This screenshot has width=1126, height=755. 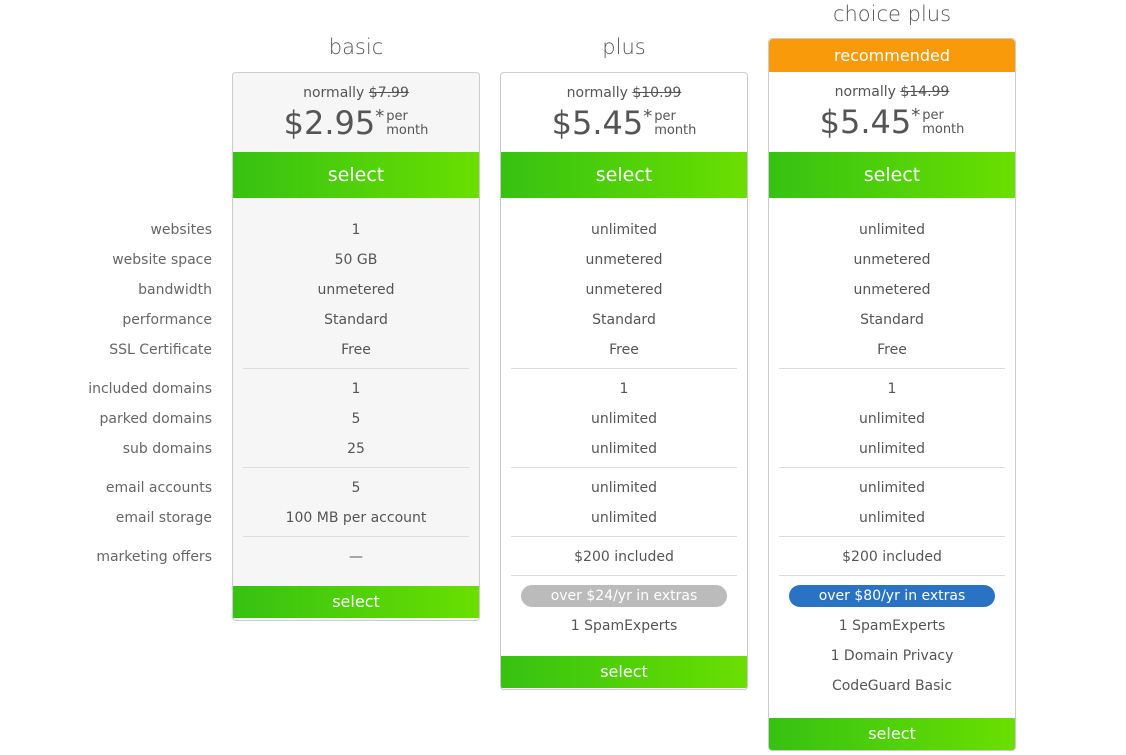 I want to click on extras-badge: over $80/yr in extras, so click(x=892, y=596).